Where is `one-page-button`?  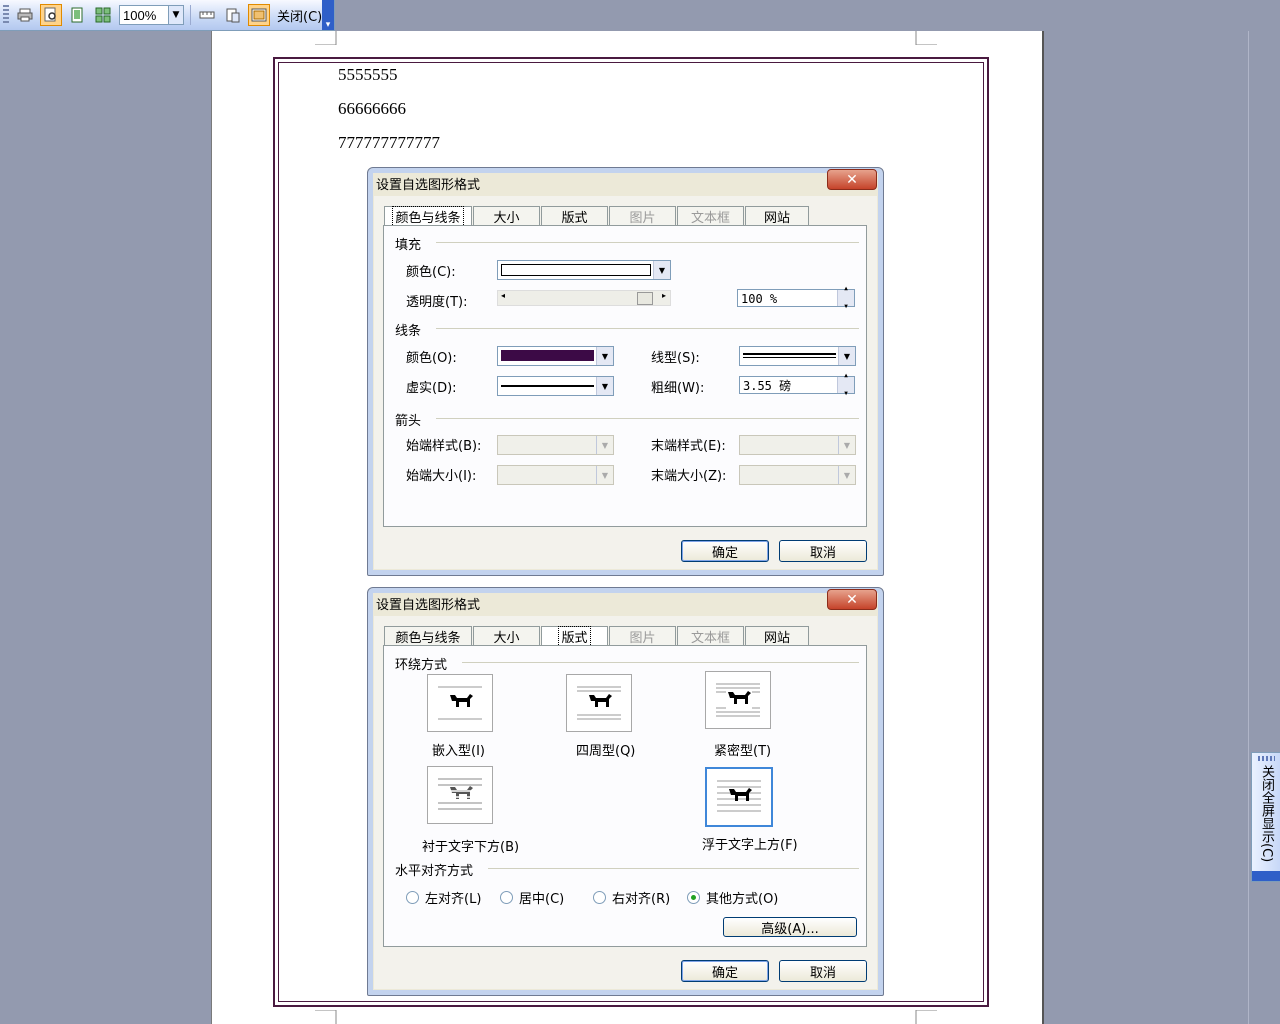 one-page-button is located at coordinates (77, 15).